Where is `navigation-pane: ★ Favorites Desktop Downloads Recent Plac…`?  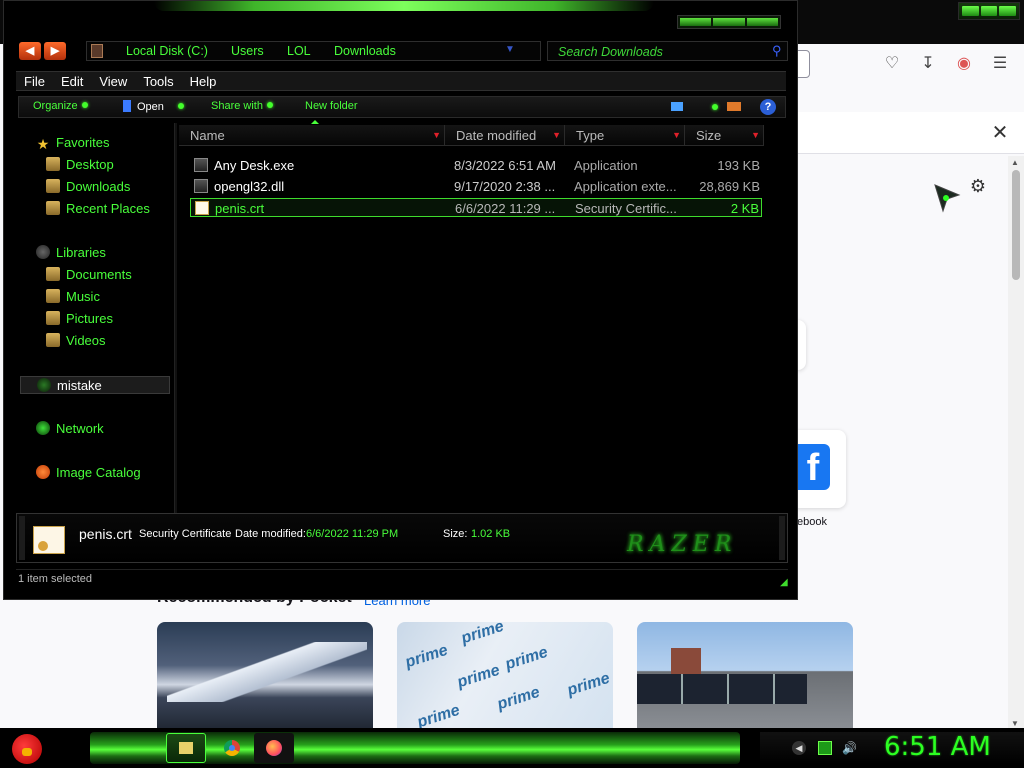 navigation-pane: ★ Favorites Desktop Downloads Recent Plac… is located at coordinates (95, 319).